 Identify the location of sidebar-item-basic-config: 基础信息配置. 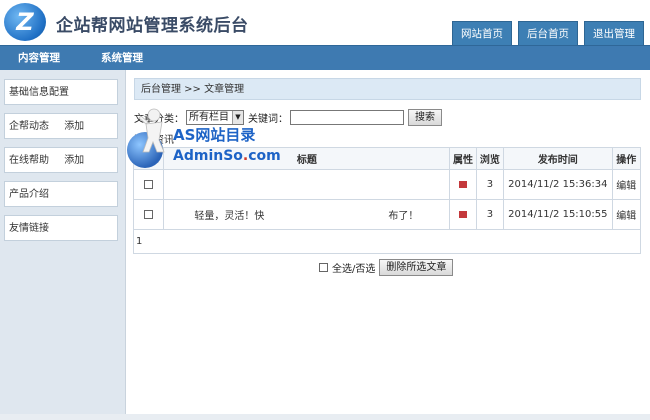
(61, 92).